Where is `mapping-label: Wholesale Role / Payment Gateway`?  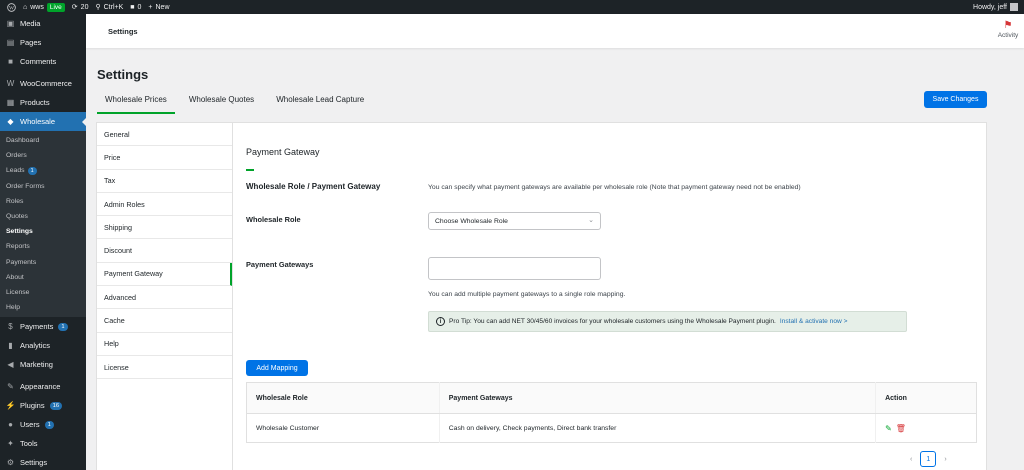
mapping-label: Wholesale Role / Payment Gateway is located at coordinates (313, 186).